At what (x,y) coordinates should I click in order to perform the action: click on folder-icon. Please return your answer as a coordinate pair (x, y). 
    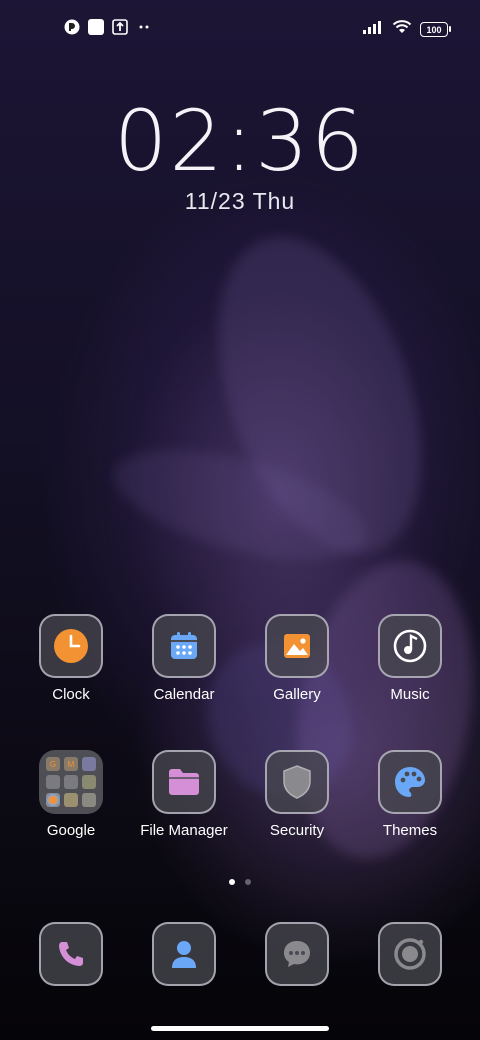
    Looking at the image, I should click on (184, 782).